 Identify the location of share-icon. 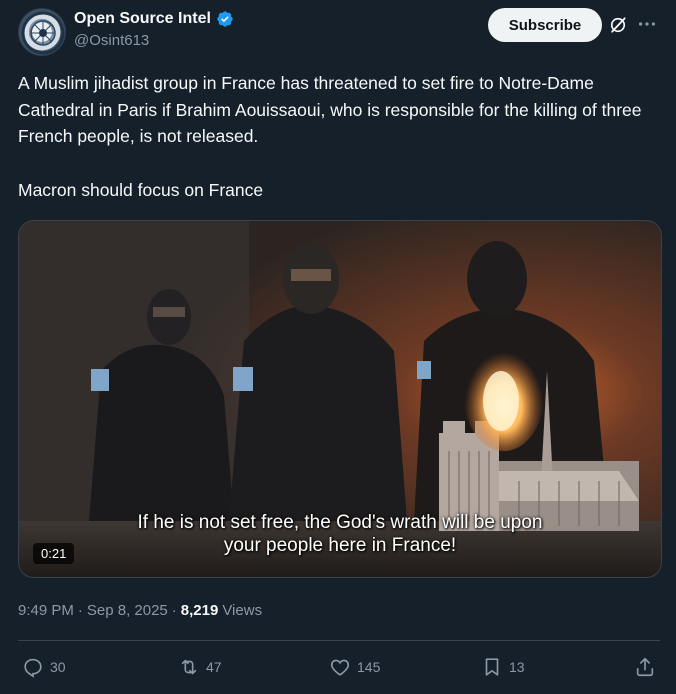
(645, 667).